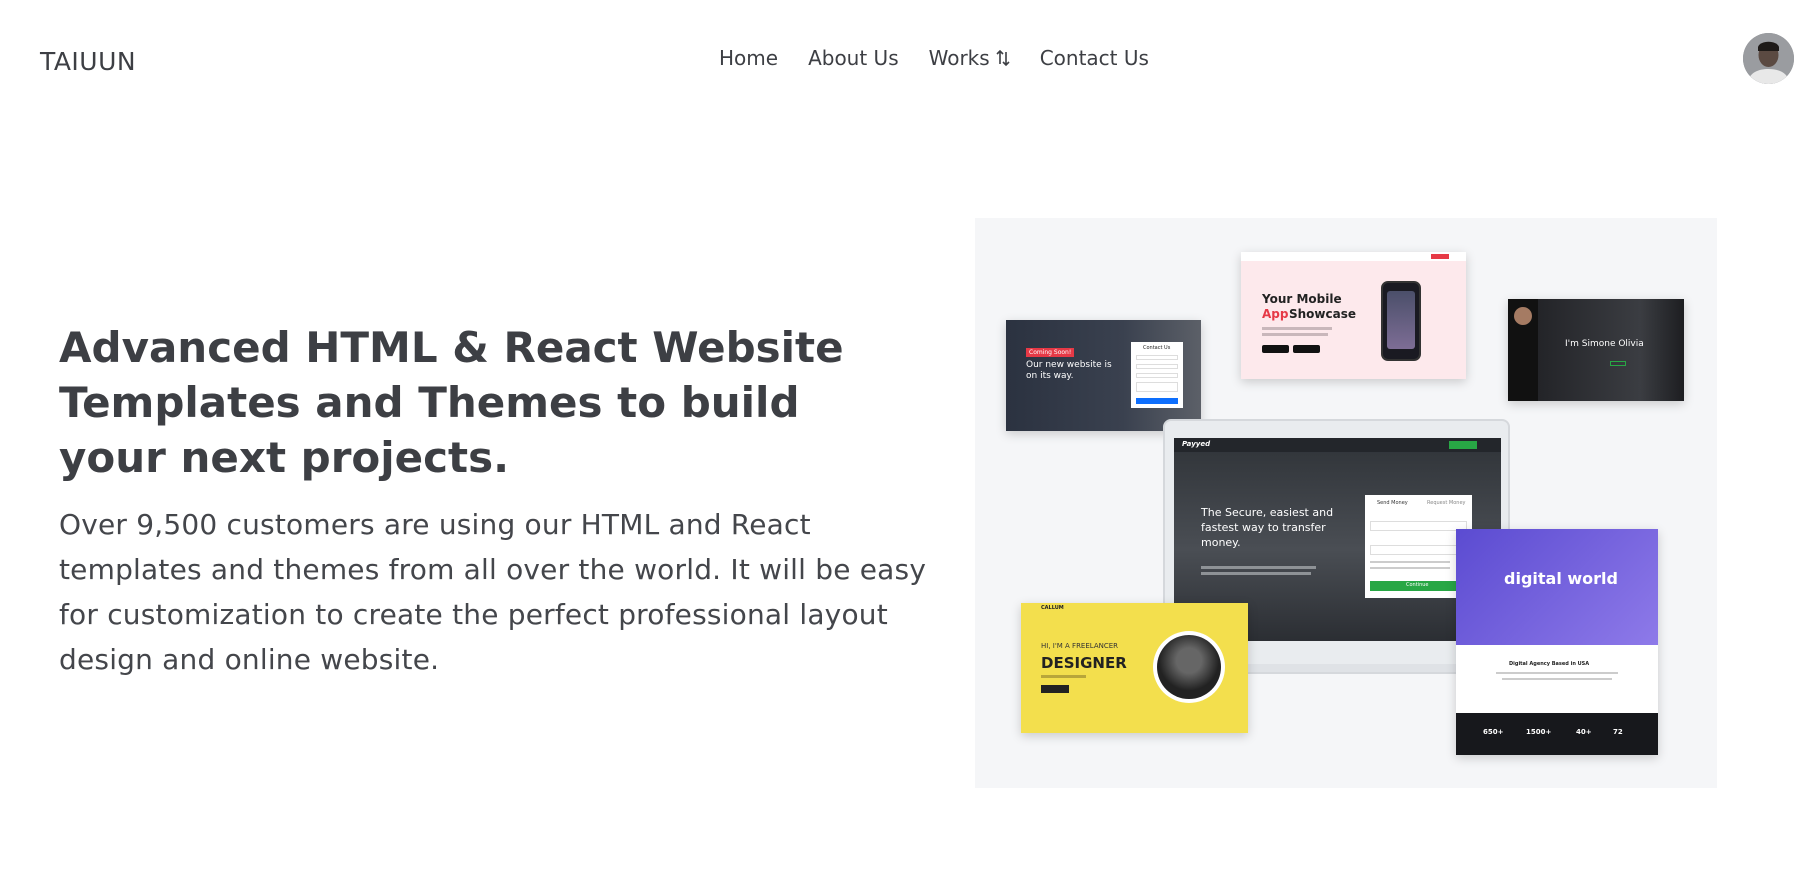 The image size is (1818, 878). Describe the element at coordinates (1557, 734) in the screenshot. I see `agency-stats-bar: 650+ 1500+ 40+ 72` at that location.